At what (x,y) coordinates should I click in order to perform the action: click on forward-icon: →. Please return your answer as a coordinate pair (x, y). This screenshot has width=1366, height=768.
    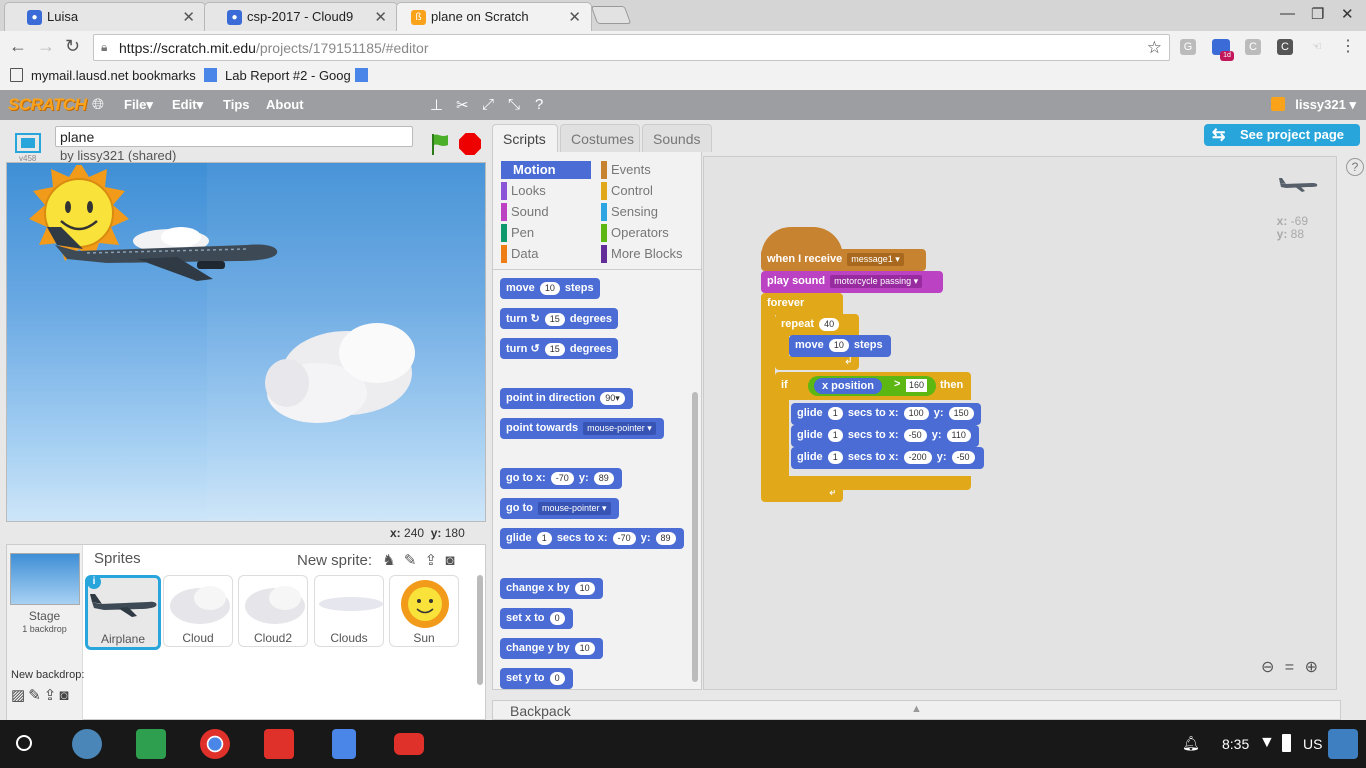
    Looking at the image, I should click on (46, 46).